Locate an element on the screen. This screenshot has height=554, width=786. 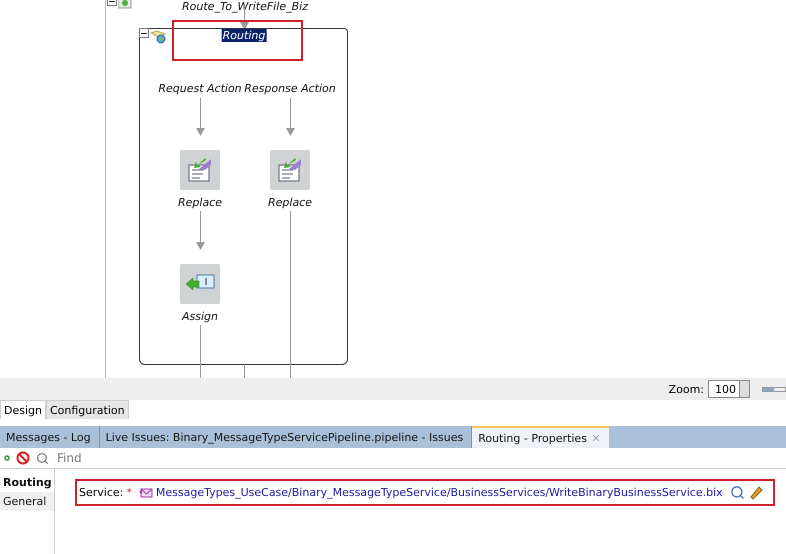
routing-label: Routing is located at coordinates (244, 35).